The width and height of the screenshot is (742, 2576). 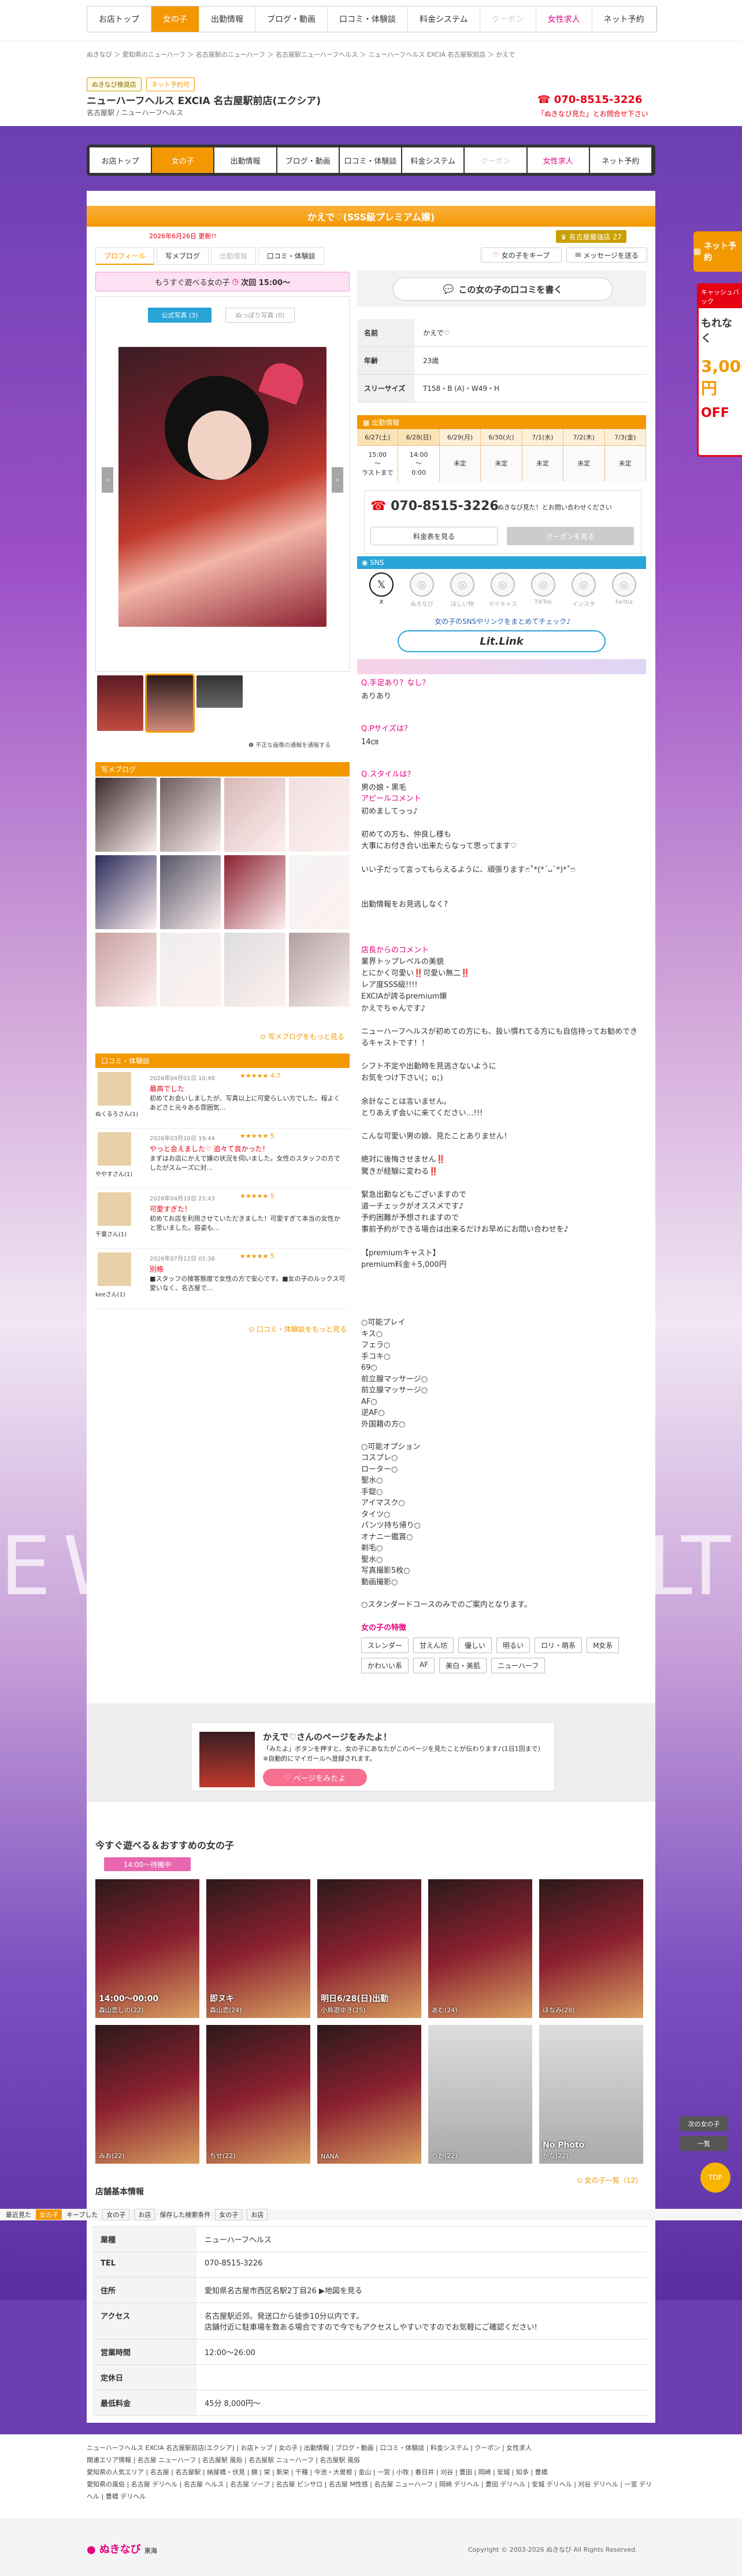 What do you see at coordinates (291, 19) in the screenshot?
I see `top-item: ブログ・動画` at bounding box center [291, 19].